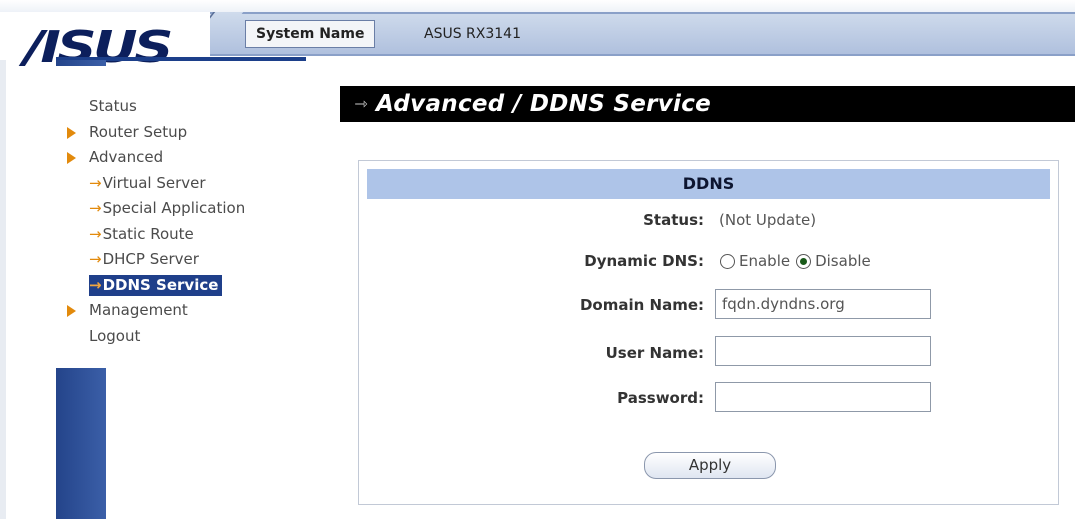  I want to click on sidebar-item-virtual-server: →Virtual Server, so click(182, 184).